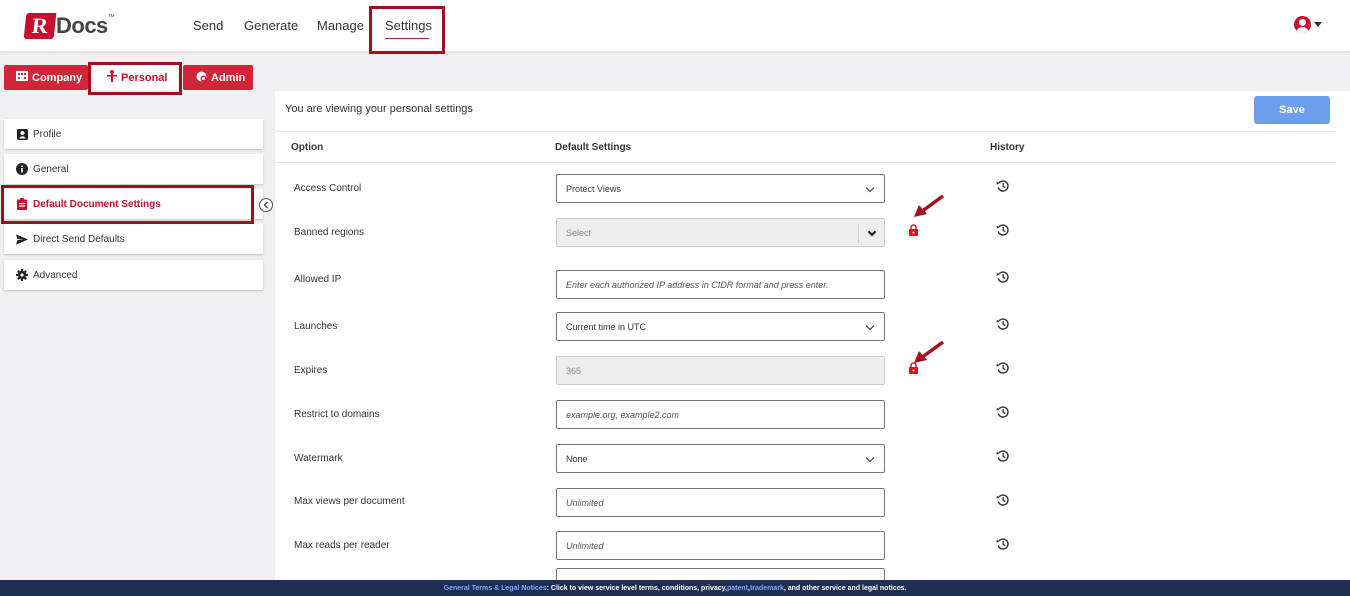 The image size is (1350, 596). Describe the element at coordinates (845, 588) in the screenshot. I see `footer-text-end: , and other service and legal notices.` at that location.